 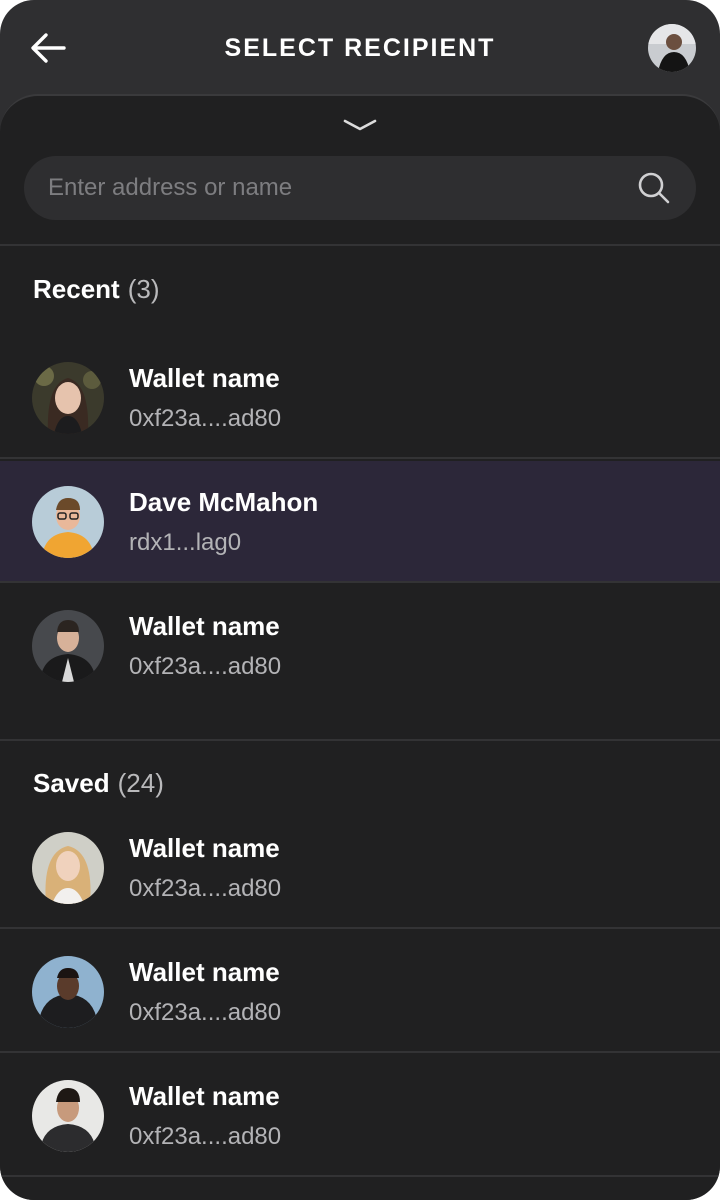 I want to click on wallet-name: Dave McMahon, so click(x=224, y=502).